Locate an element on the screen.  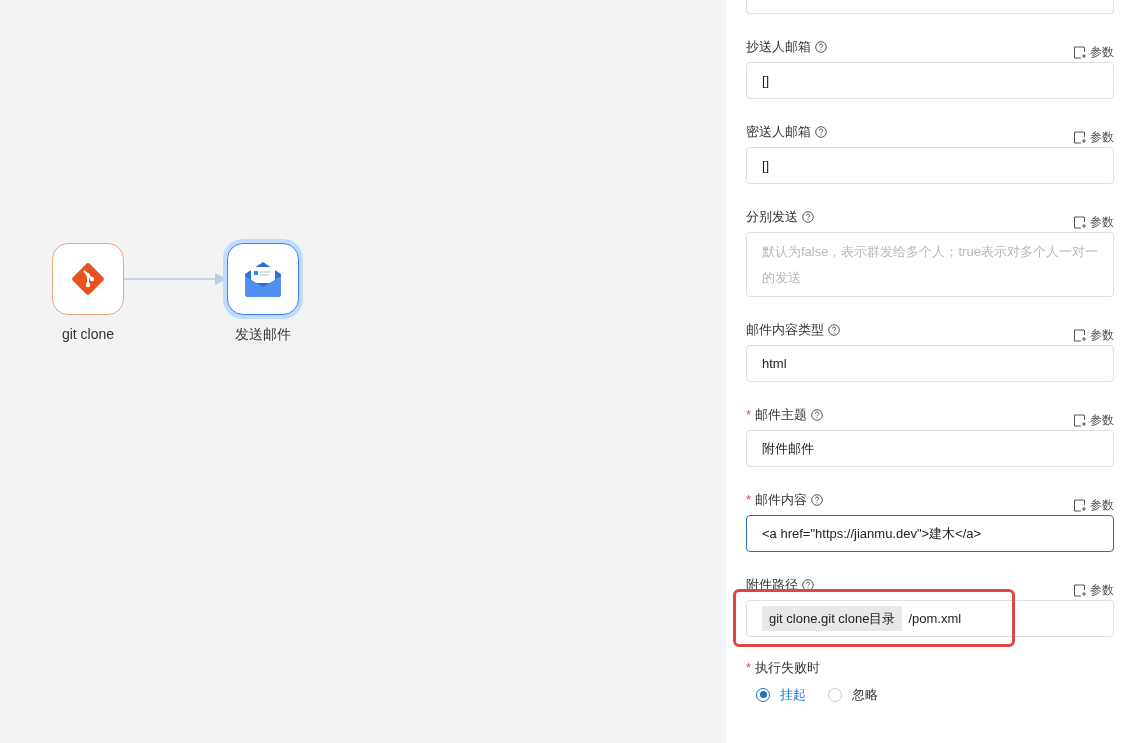
field-label: 分别发送 is located at coordinates (772, 217).